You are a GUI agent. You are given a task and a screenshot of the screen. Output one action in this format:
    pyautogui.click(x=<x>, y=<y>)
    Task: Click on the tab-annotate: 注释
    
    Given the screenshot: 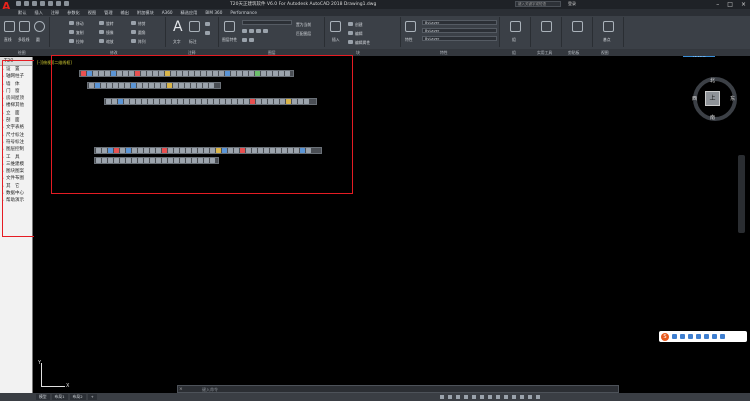 What is the action you would take?
    pyautogui.click(x=55, y=13)
    